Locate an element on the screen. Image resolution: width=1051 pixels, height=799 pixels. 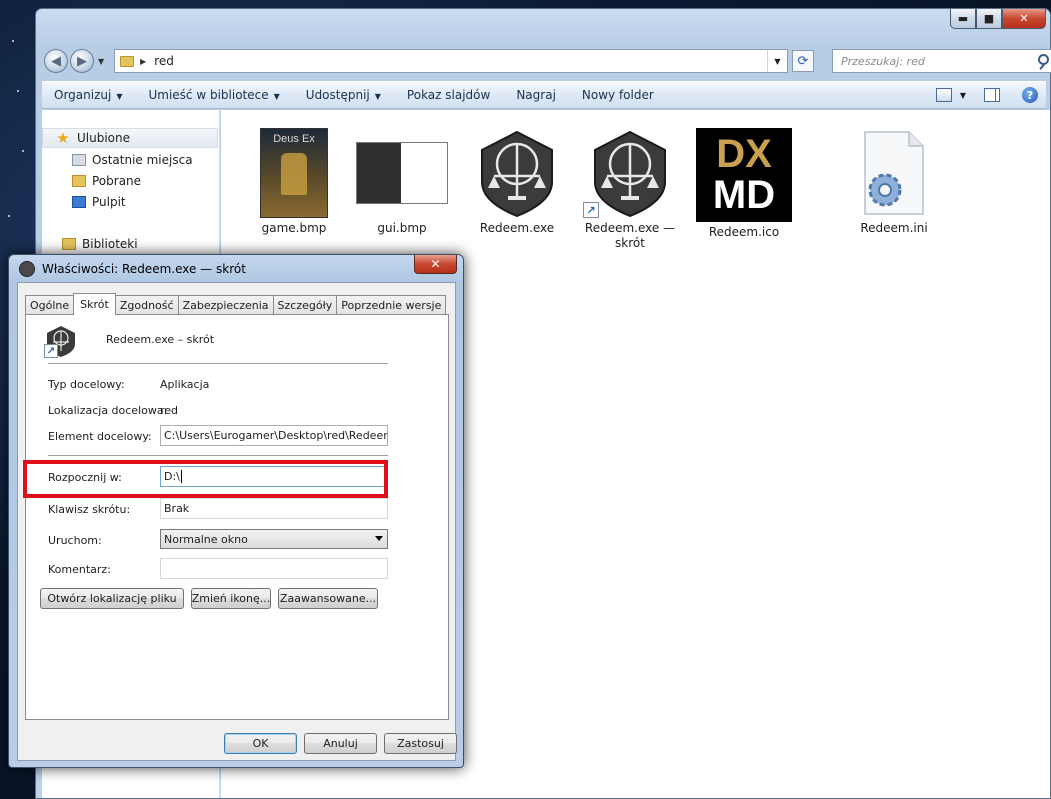
slideshow-button: Pokaz slajdów is located at coordinates (448, 95).